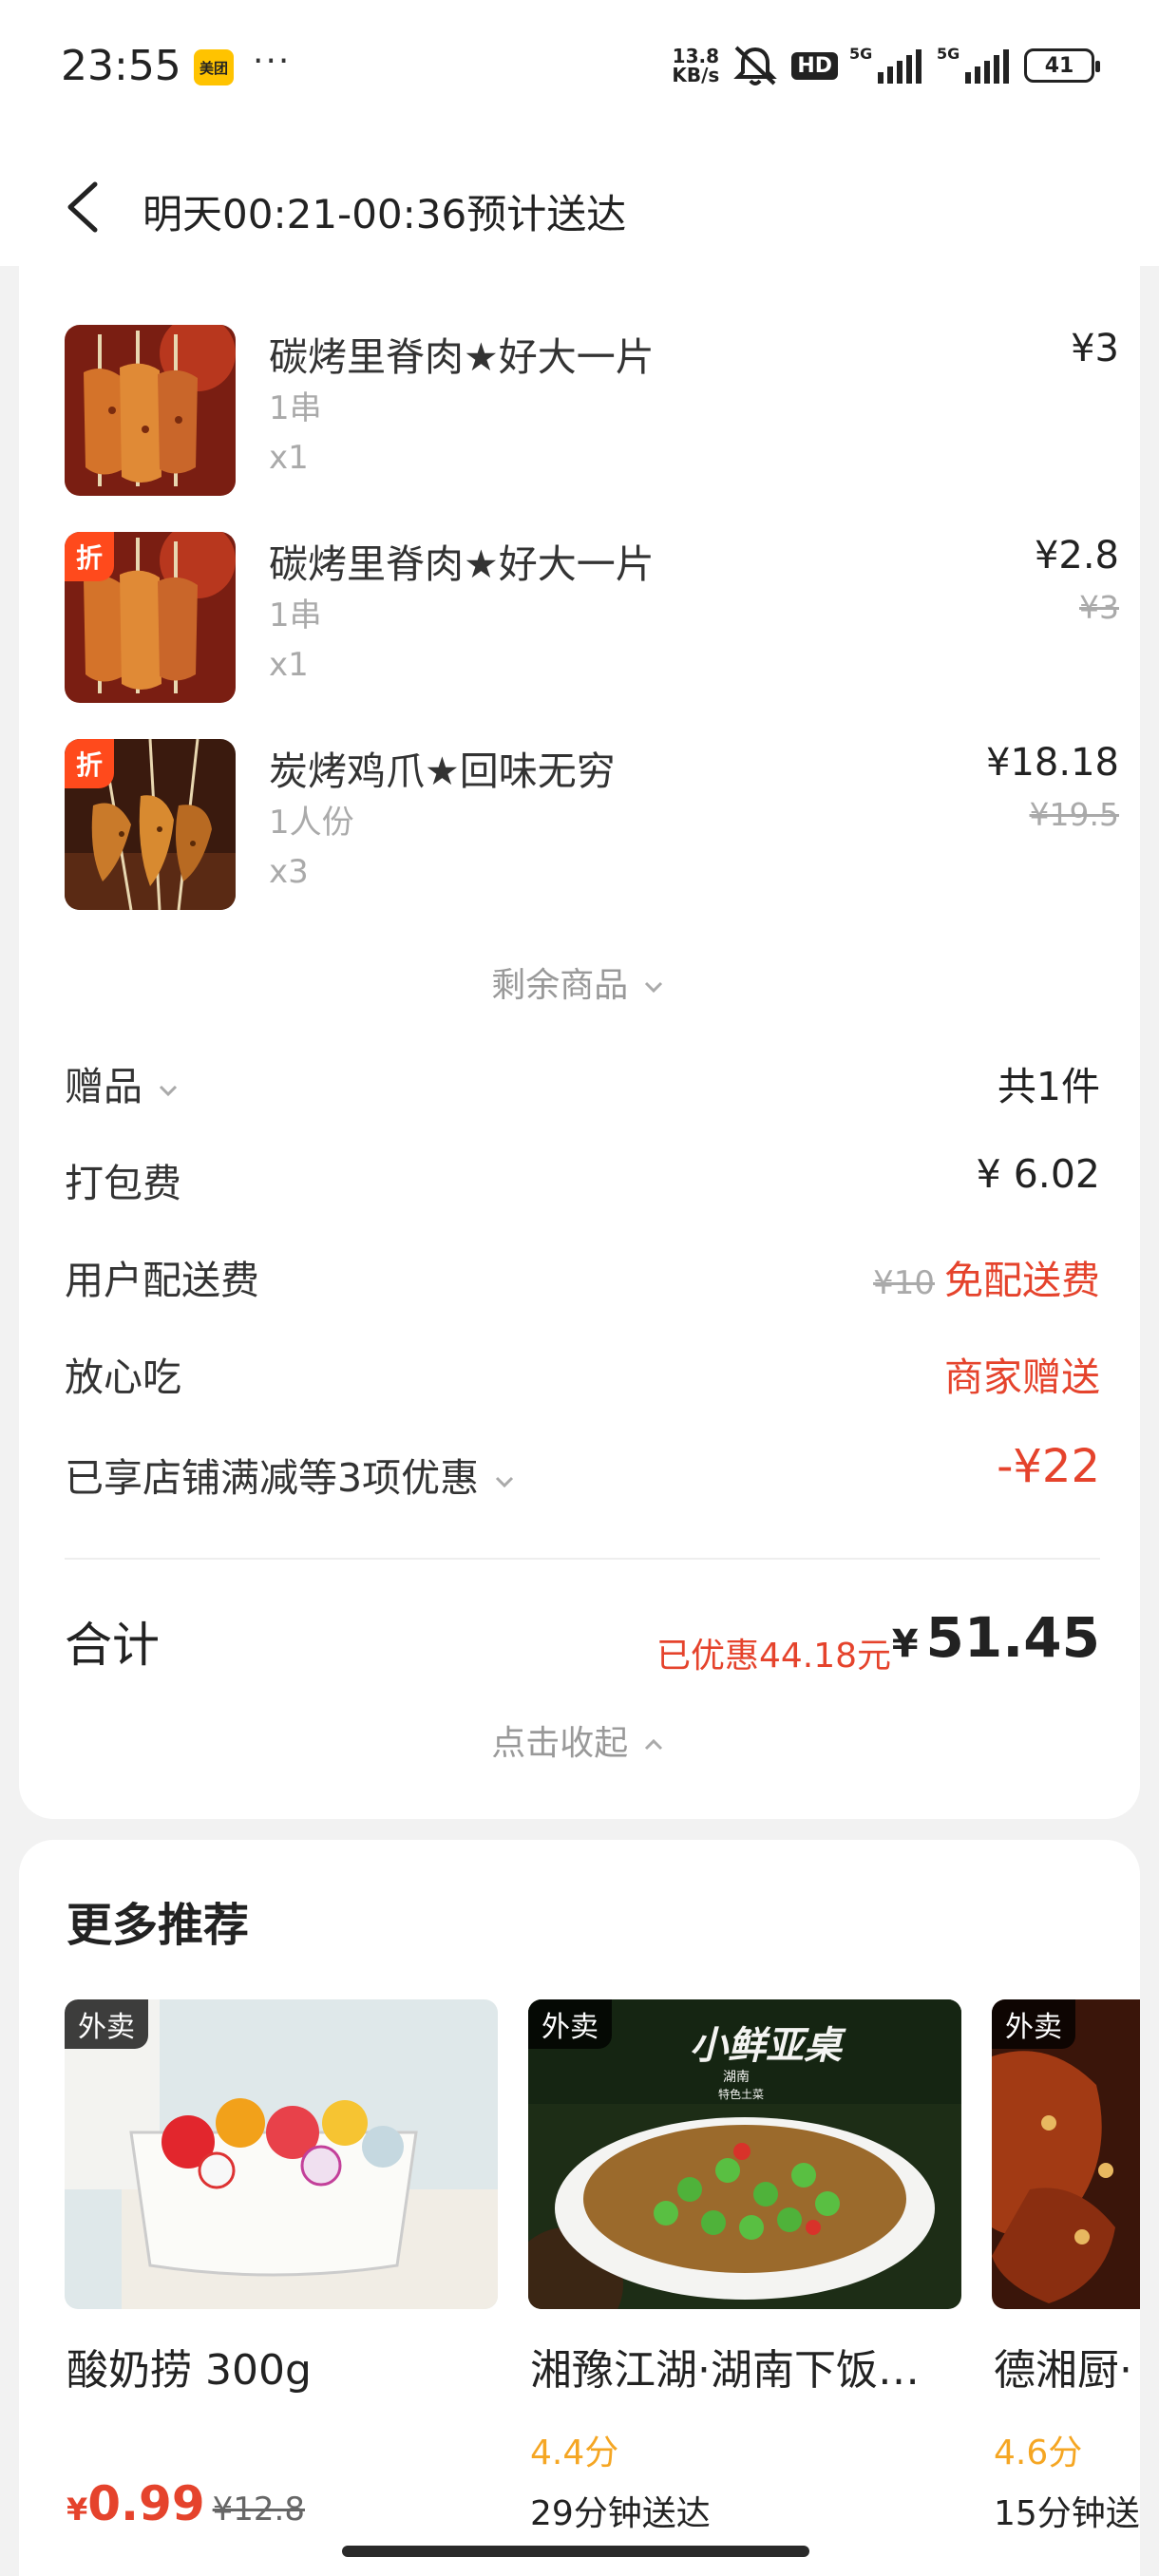 Image resolution: width=1159 pixels, height=2576 pixels. Describe the element at coordinates (574, 2453) in the screenshot. I see `recommendation-rating: 4.4分` at that location.